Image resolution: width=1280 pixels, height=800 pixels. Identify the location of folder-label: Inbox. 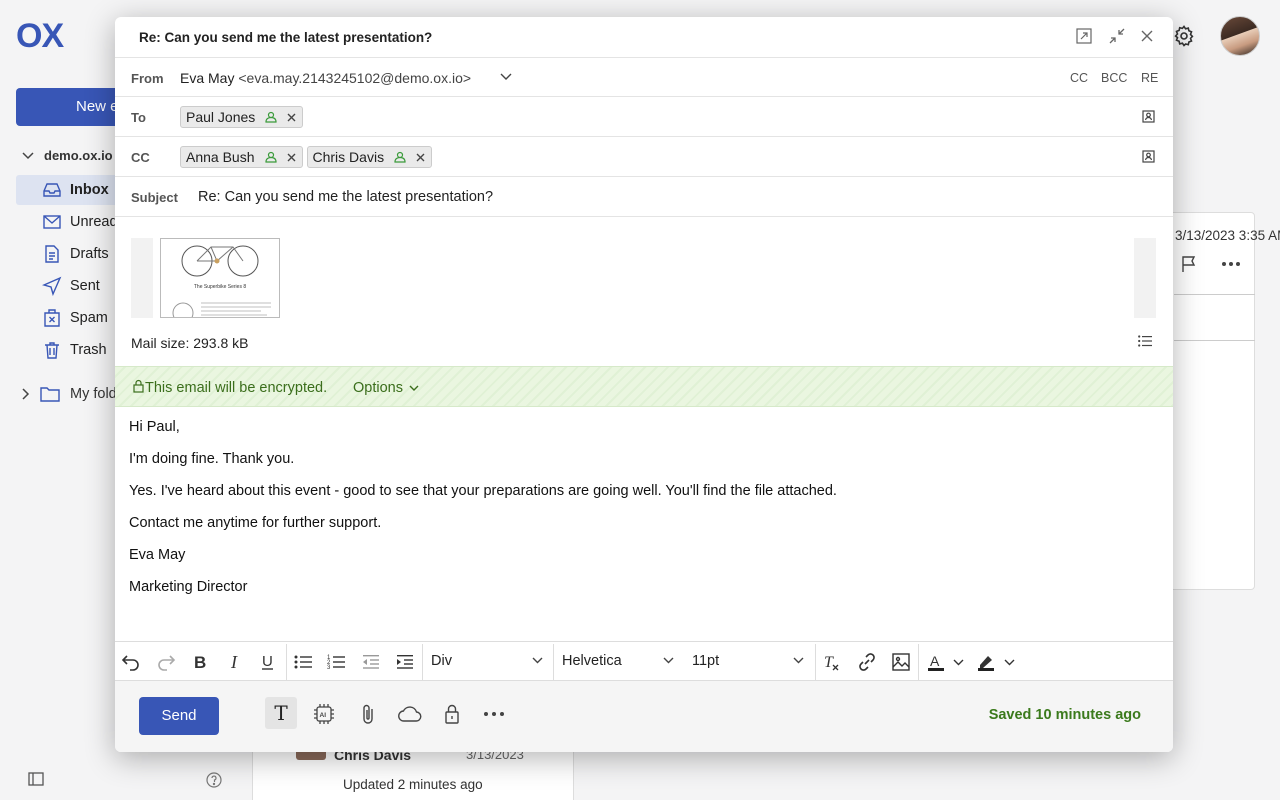
(89, 190).